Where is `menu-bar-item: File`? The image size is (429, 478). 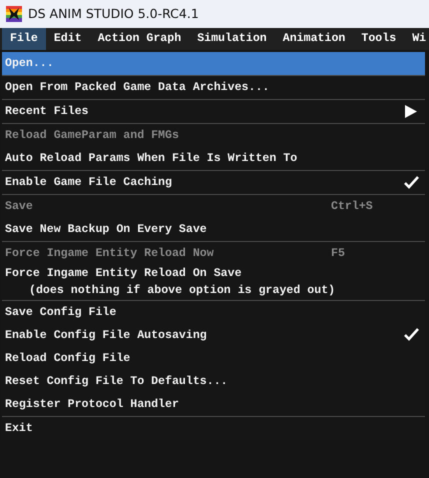 menu-bar-item: File is located at coordinates (24, 39).